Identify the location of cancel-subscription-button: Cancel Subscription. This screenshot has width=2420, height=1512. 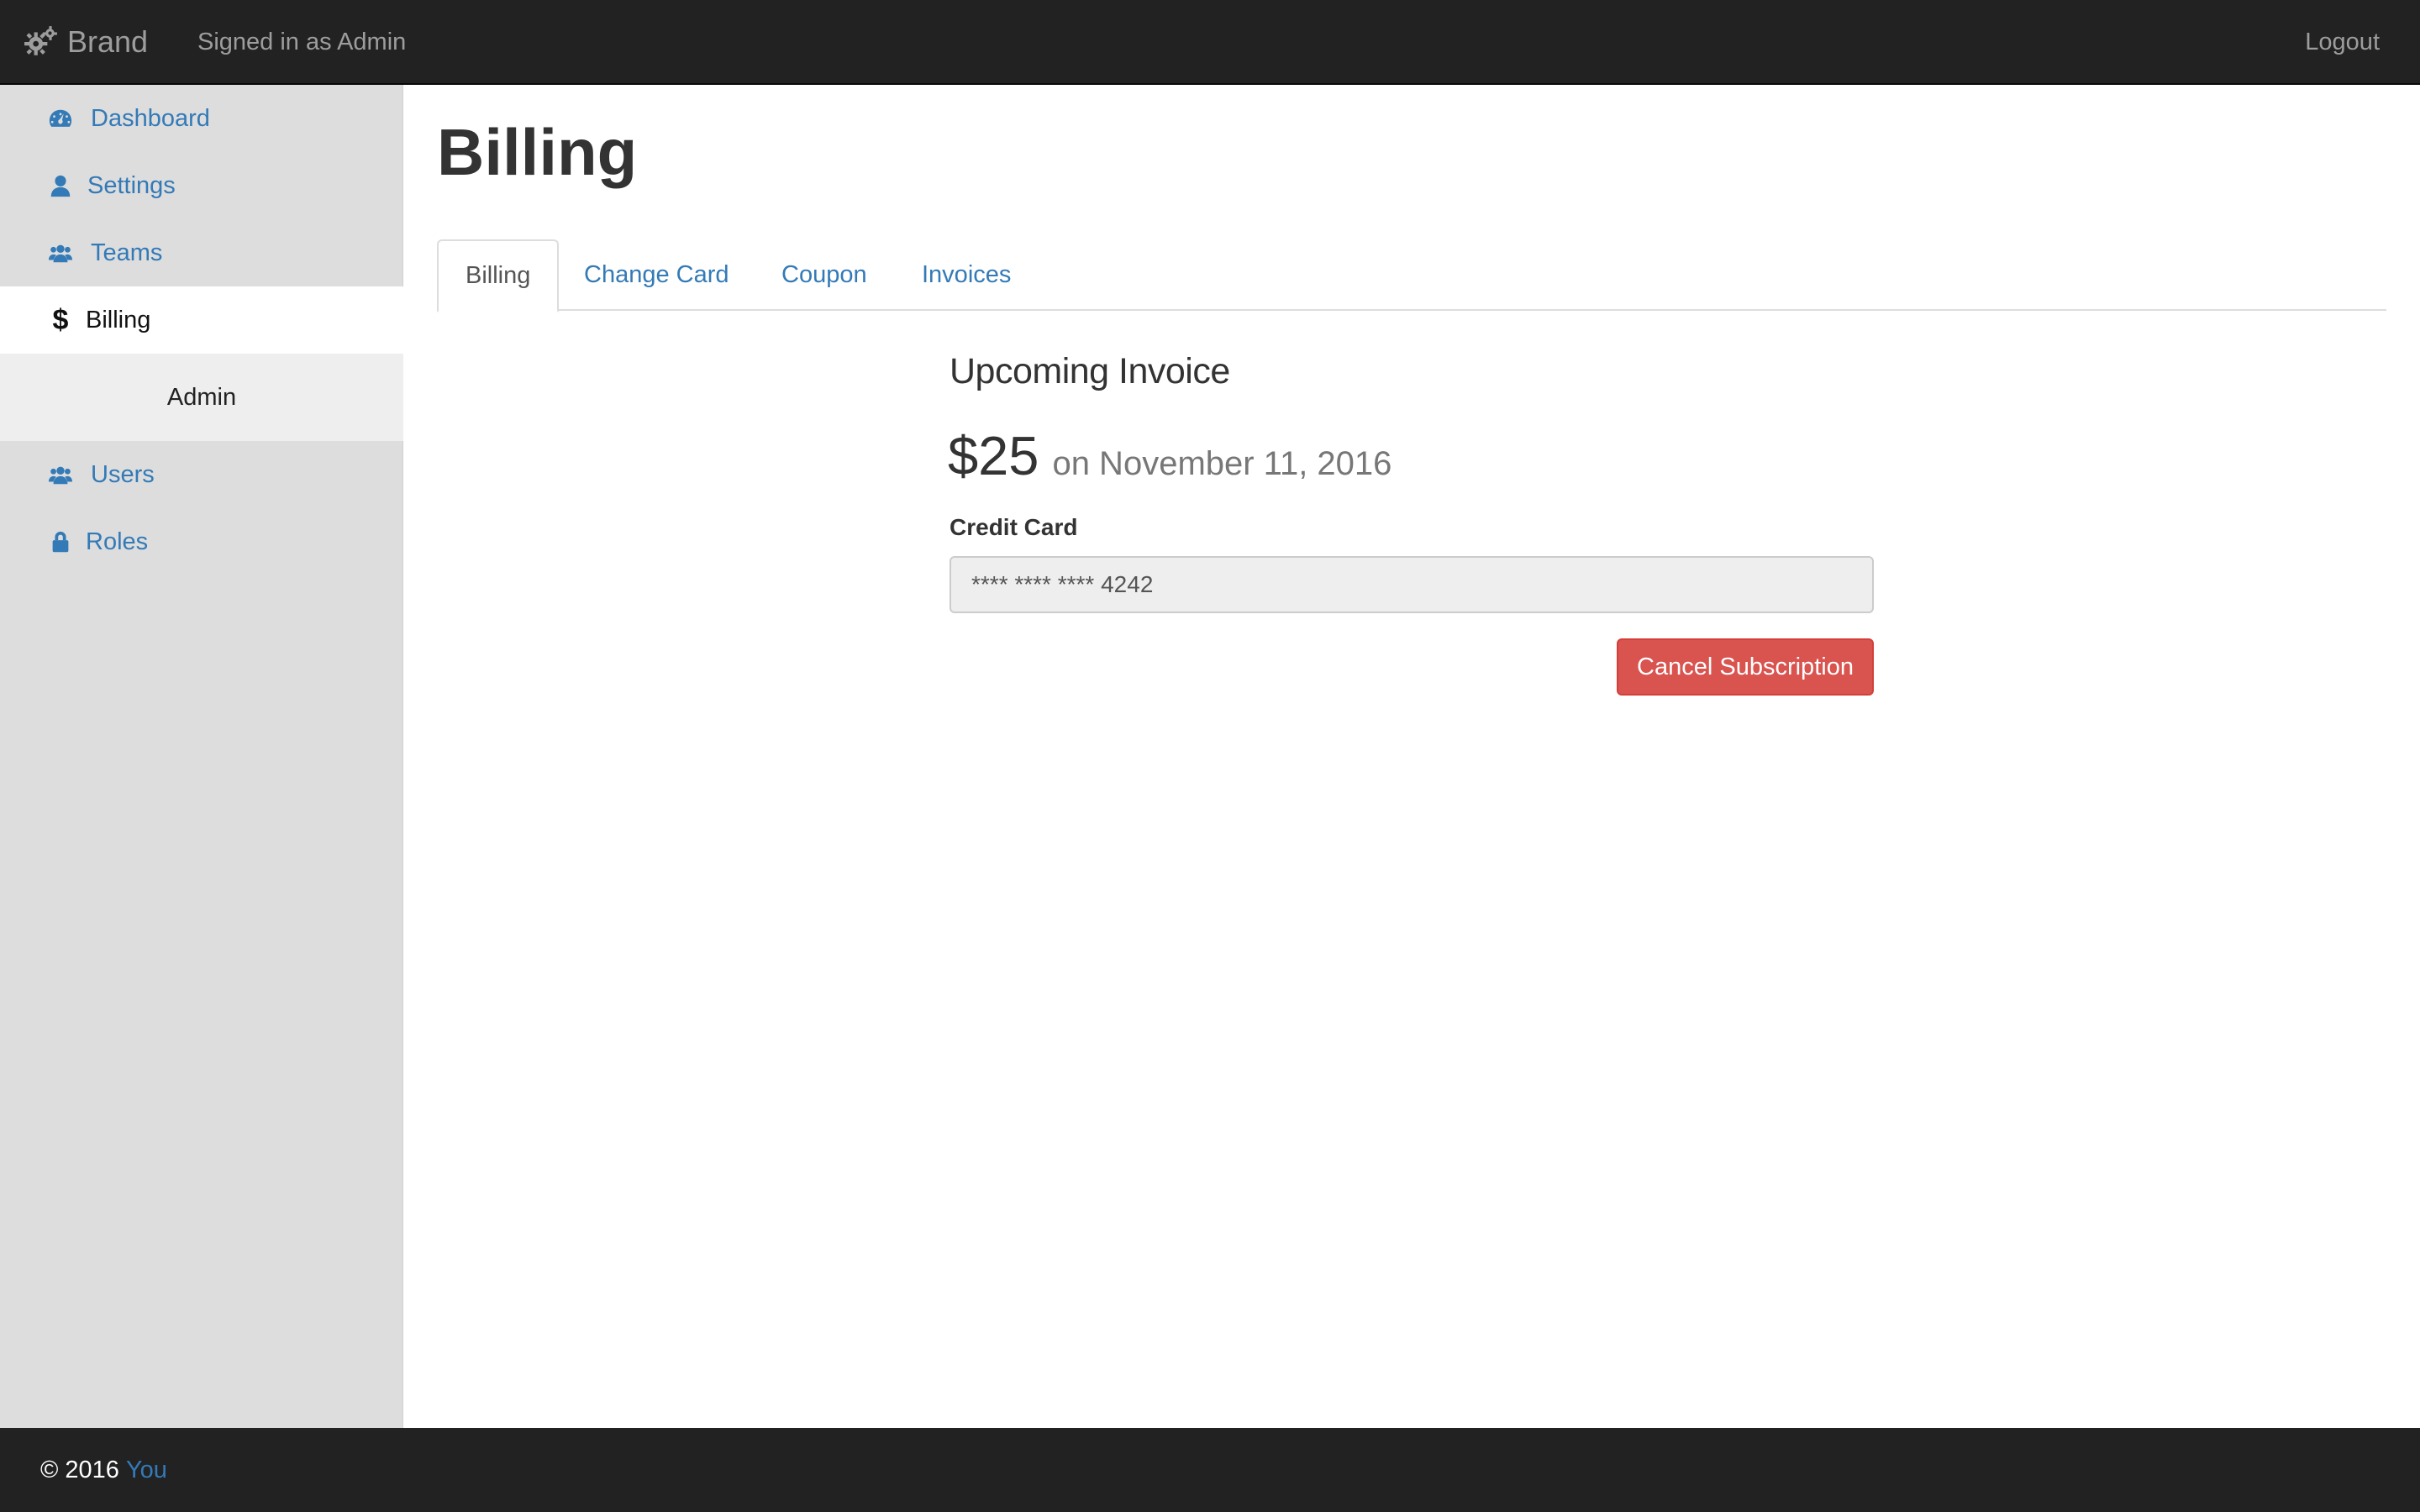
(1745, 667).